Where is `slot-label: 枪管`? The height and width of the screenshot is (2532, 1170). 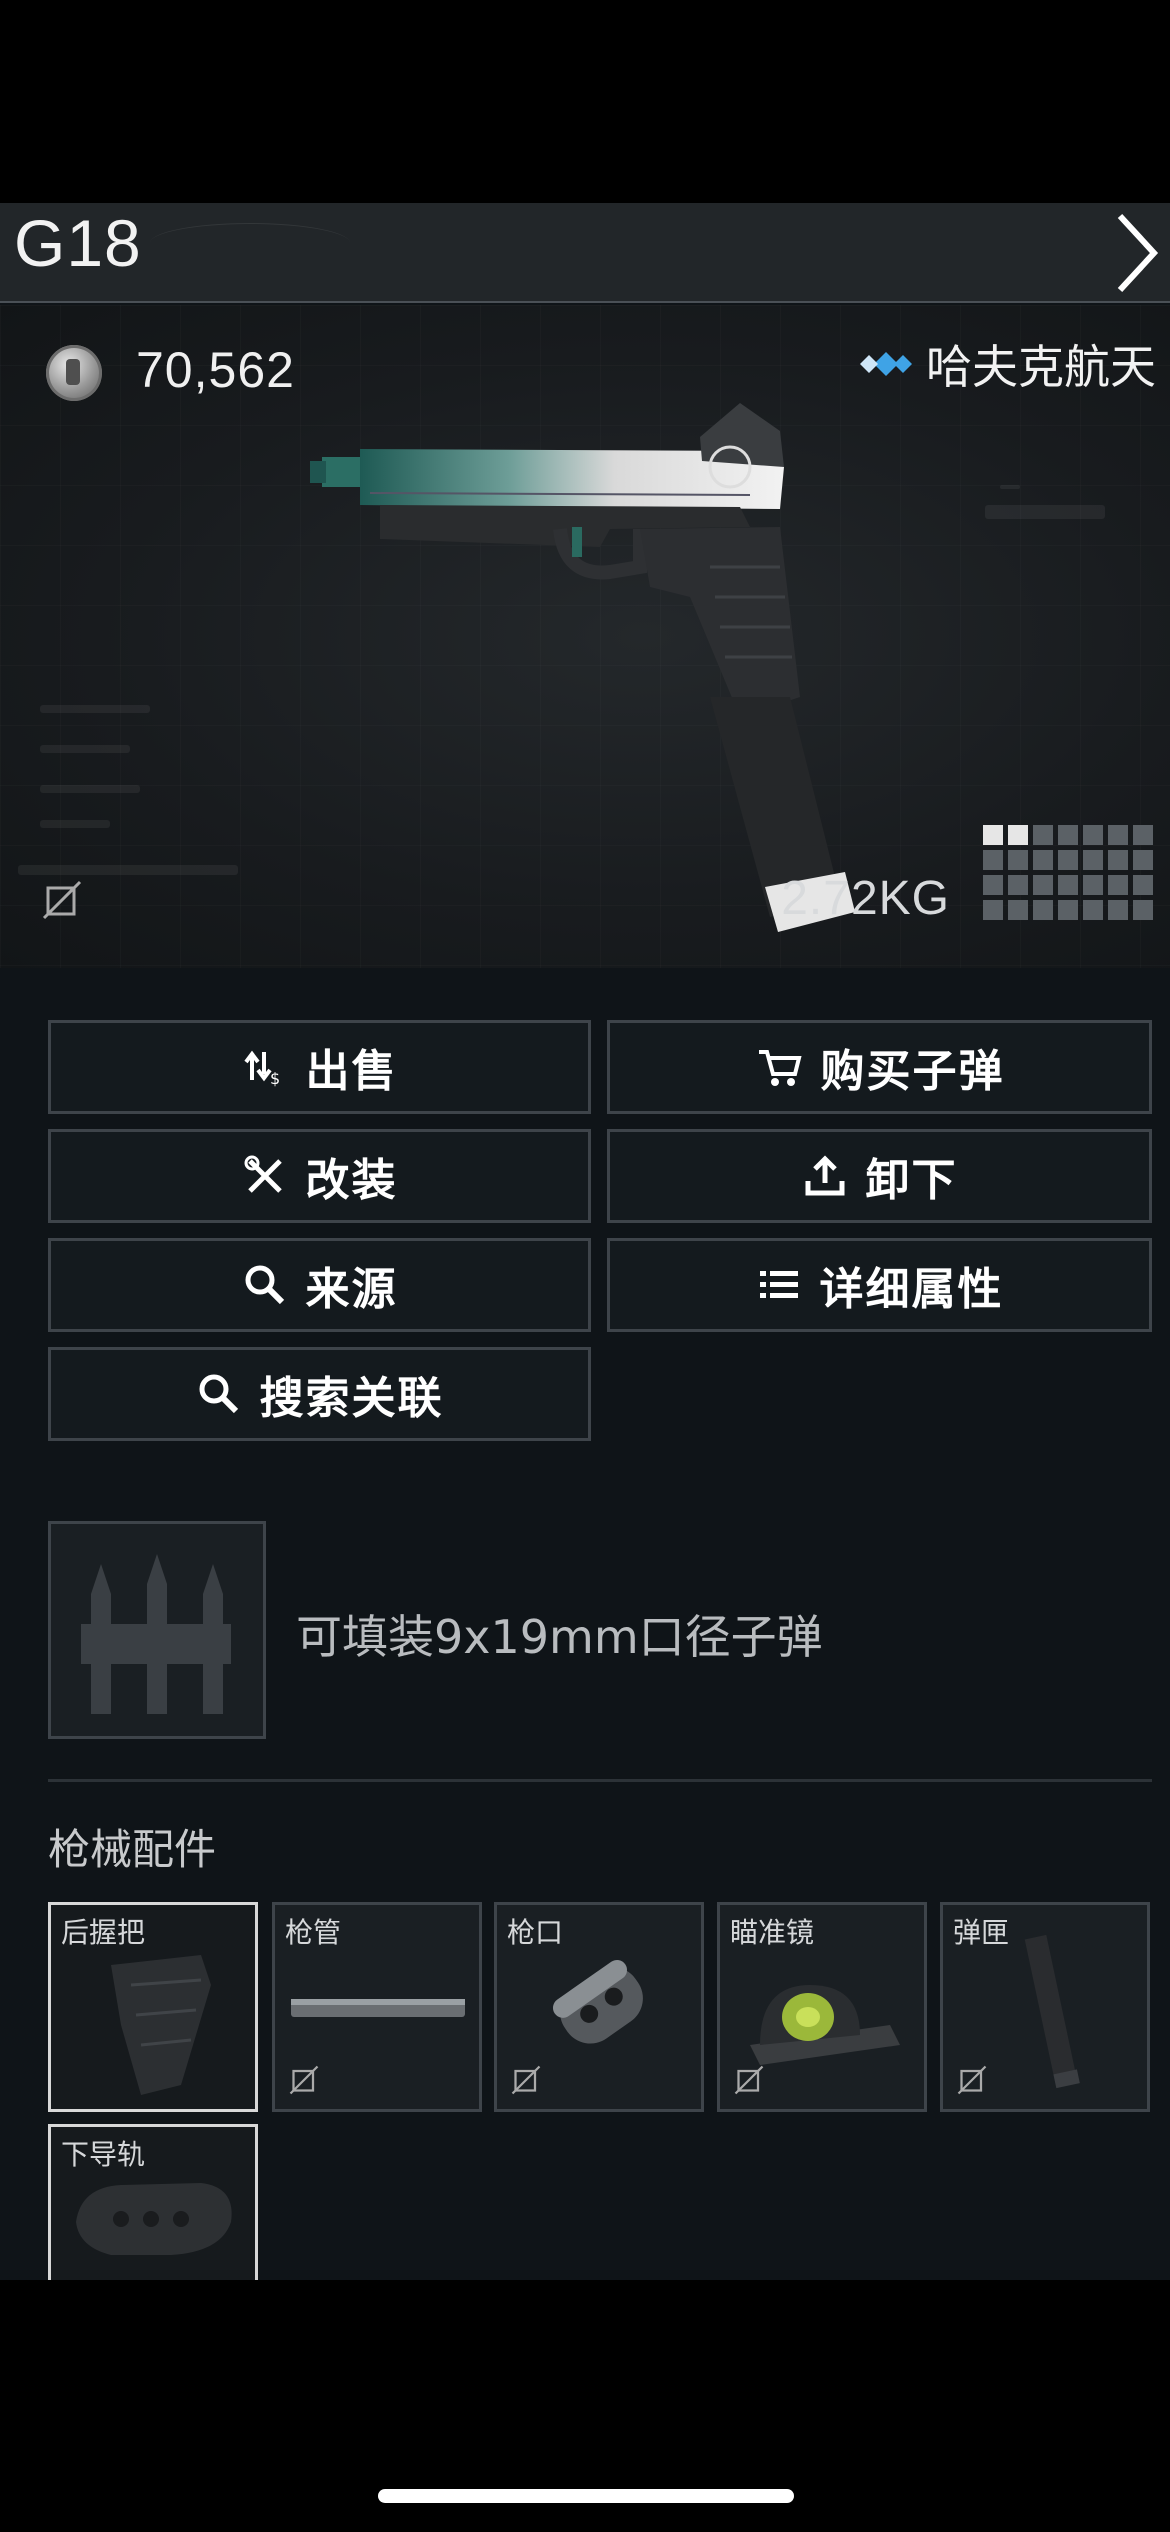 slot-label: 枪管 is located at coordinates (313, 1932).